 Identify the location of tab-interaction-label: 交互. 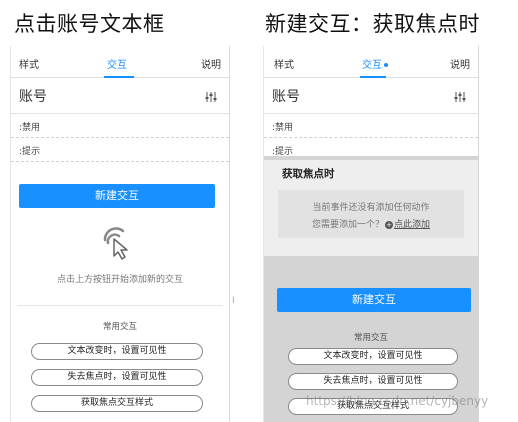
(372, 65).